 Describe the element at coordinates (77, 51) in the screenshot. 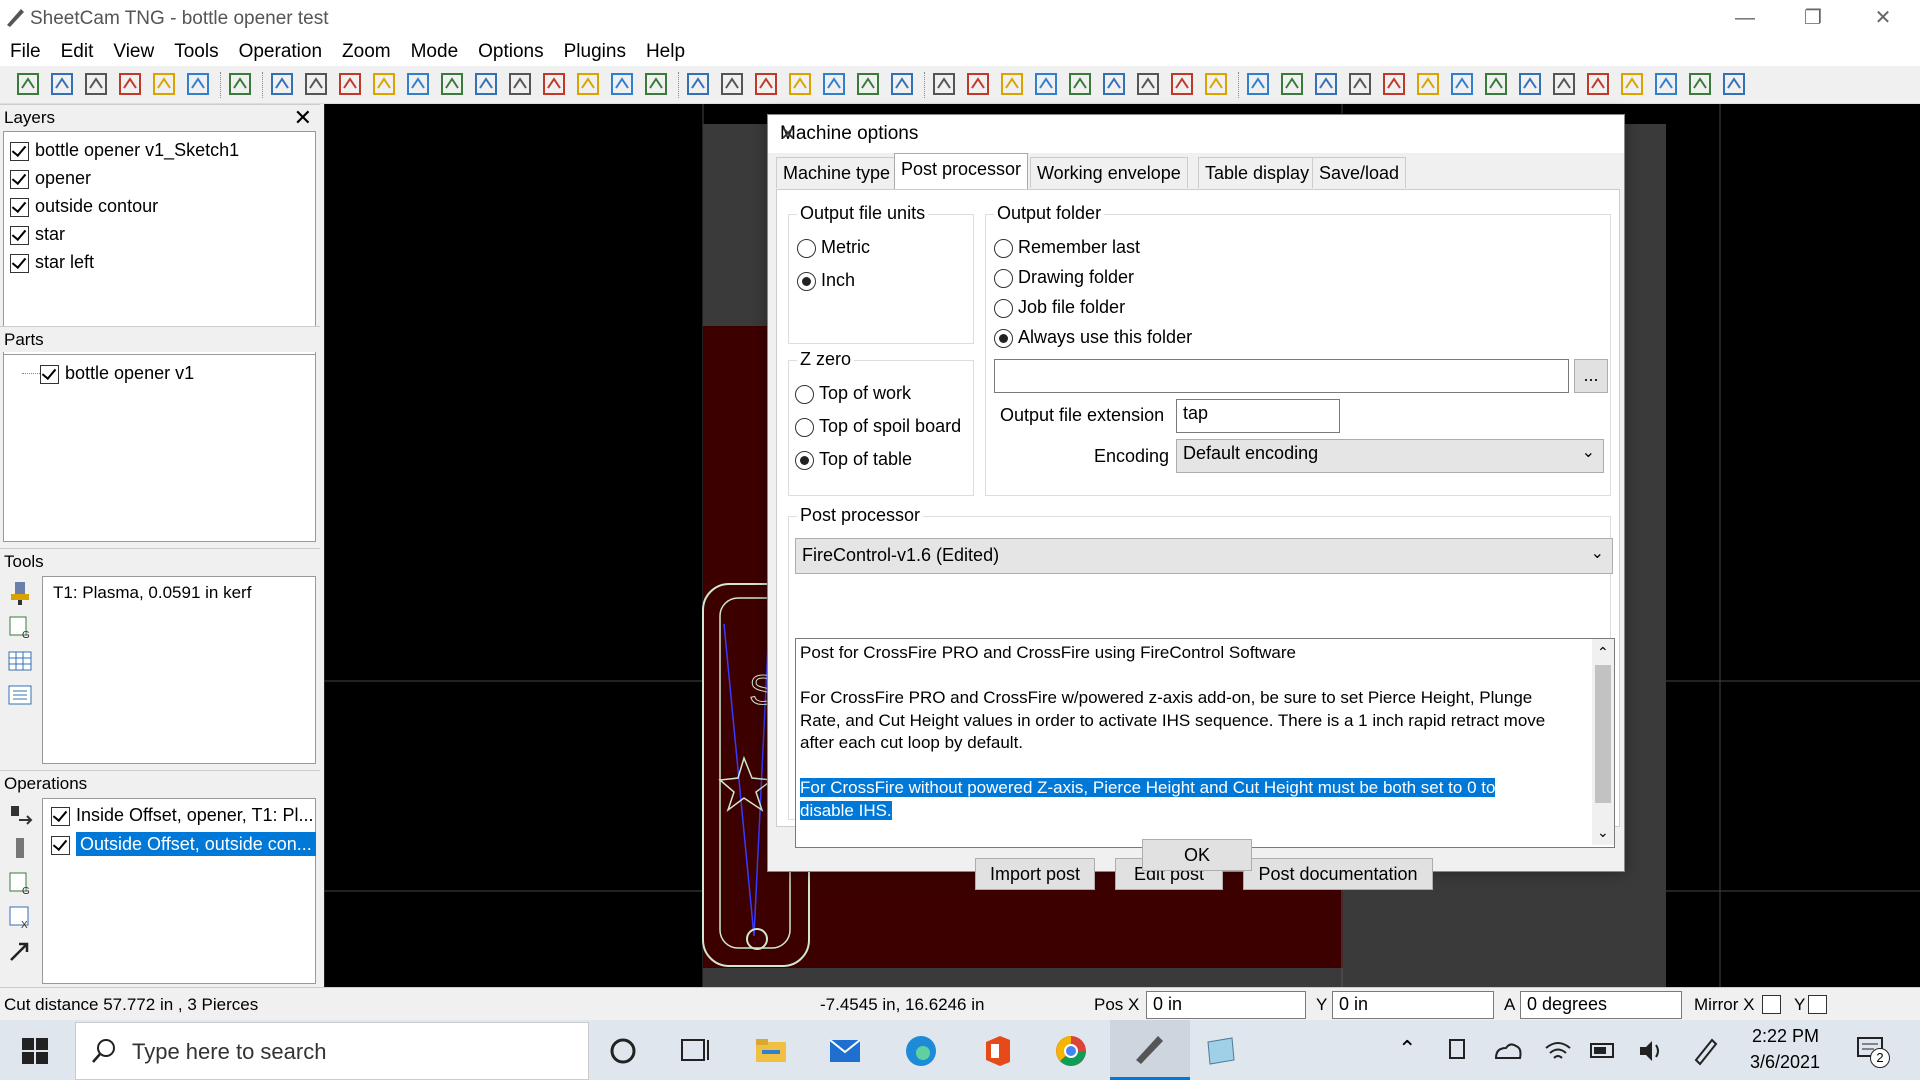

I see `menu-edit: Edit` at that location.